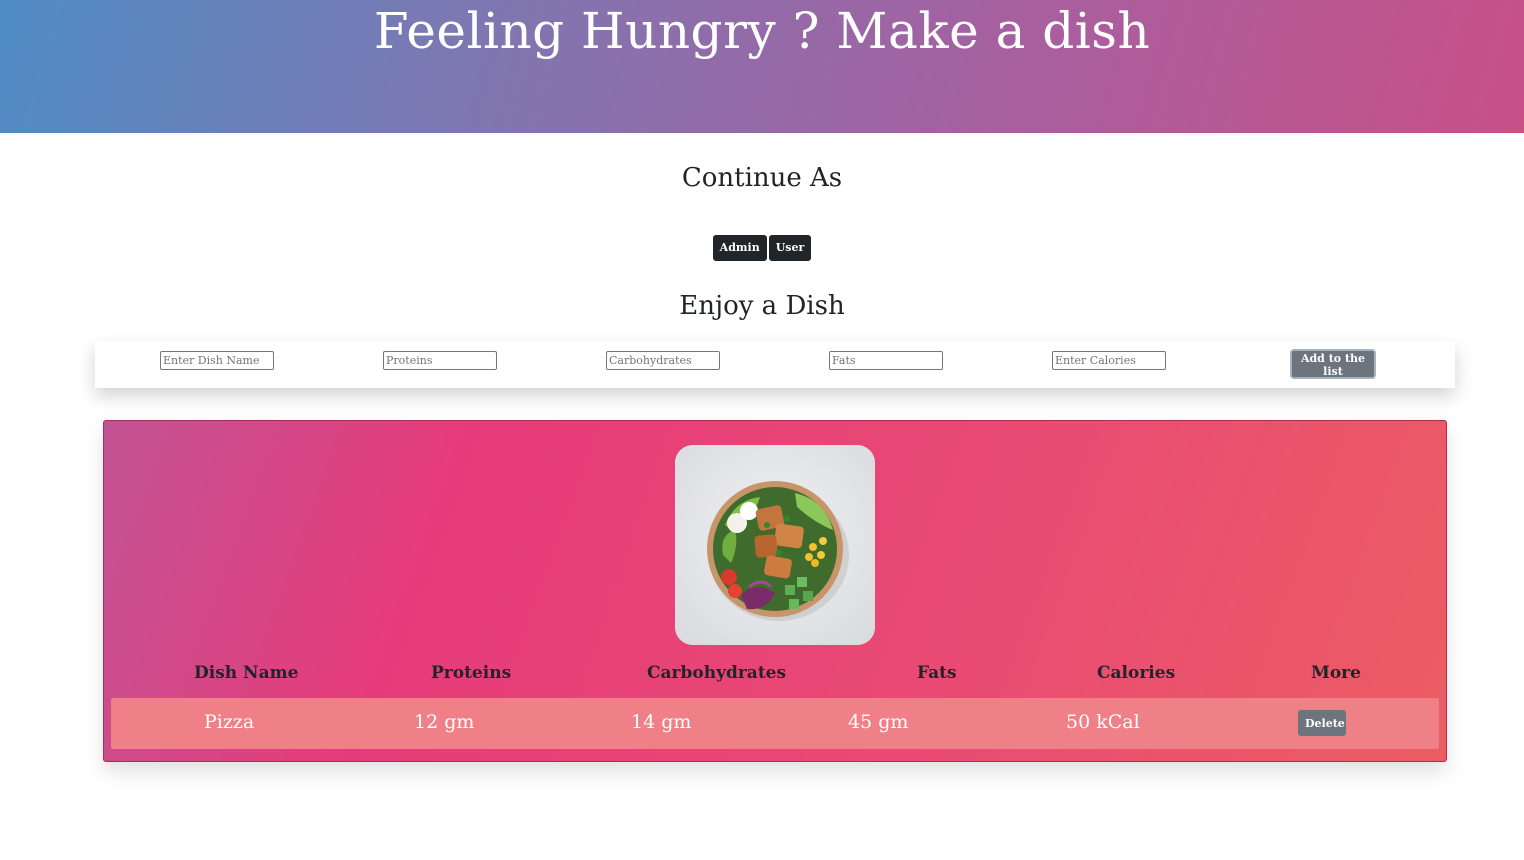 This screenshot has height=860, width=1524. What do you see at coordinates (878, 722) in the screenshot?
I see `cell-fats: 45 gm` at bounding box center [878, 722].